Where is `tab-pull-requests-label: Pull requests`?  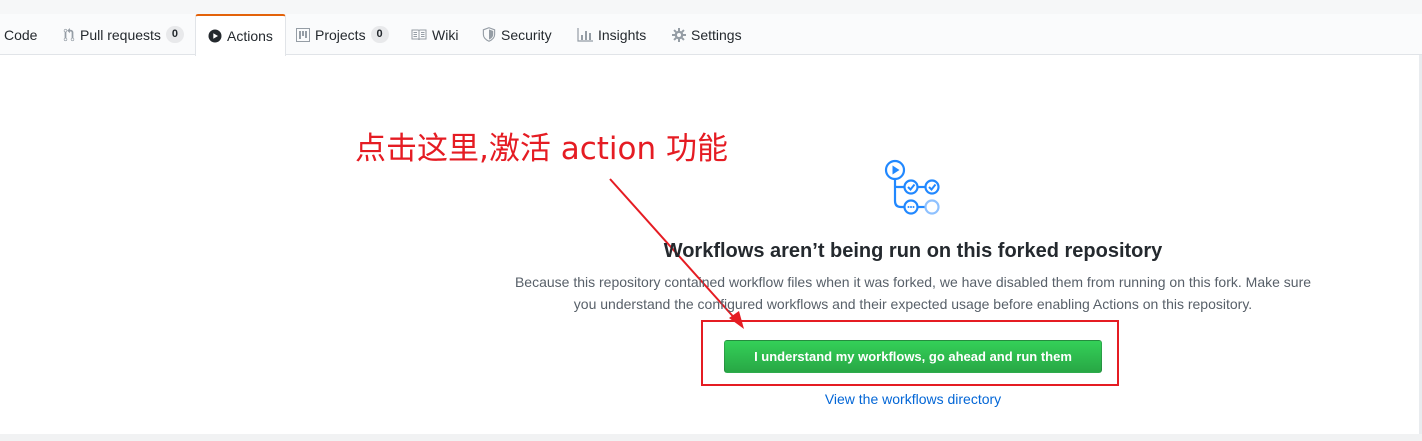
tab-pull-requests-label: Pull requests is located at coordinates (120, 34).